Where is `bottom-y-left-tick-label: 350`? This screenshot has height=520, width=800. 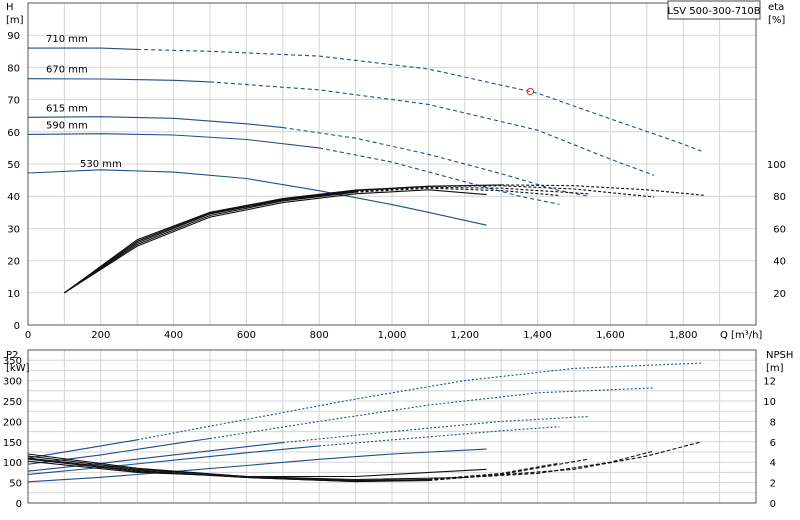 bottom-y-left-tick-label: 350 is located at coordinates (12, 361).